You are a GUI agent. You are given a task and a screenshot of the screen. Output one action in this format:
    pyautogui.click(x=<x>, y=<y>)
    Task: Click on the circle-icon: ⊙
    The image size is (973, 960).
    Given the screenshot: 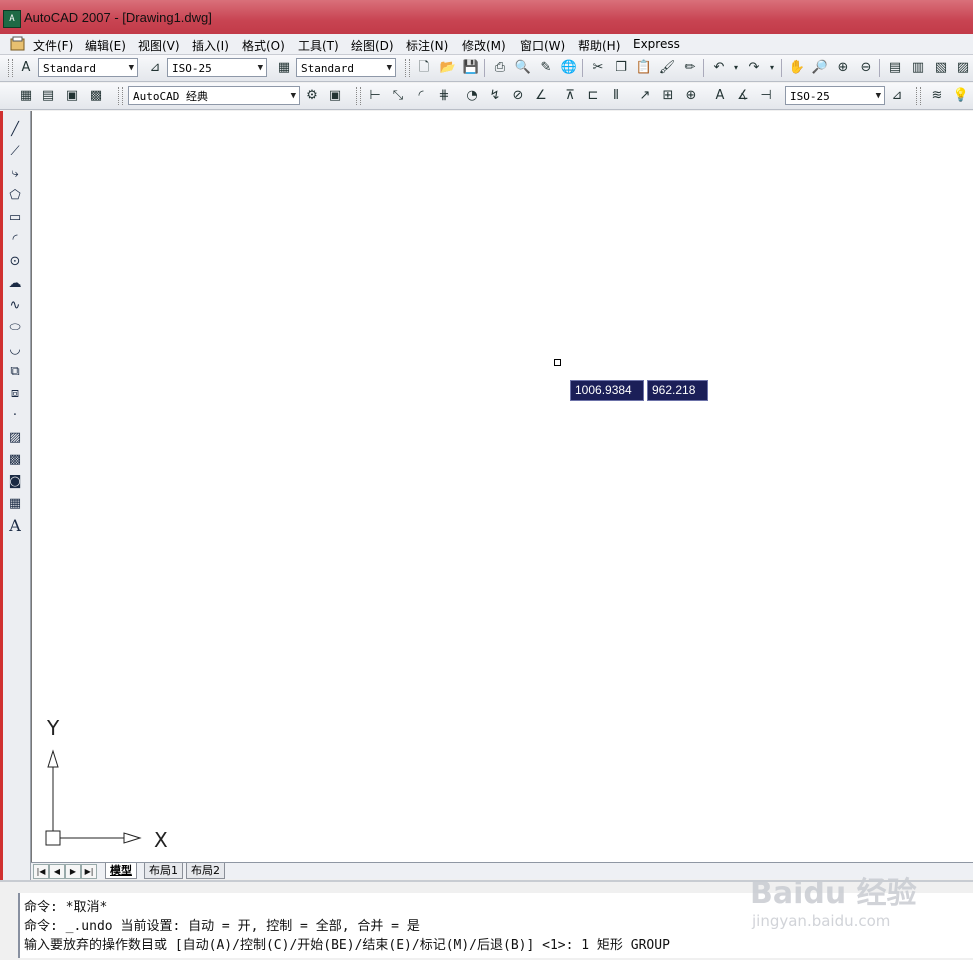 What is the action you would take?
    pyautogui.click(x=15, y=262)
    